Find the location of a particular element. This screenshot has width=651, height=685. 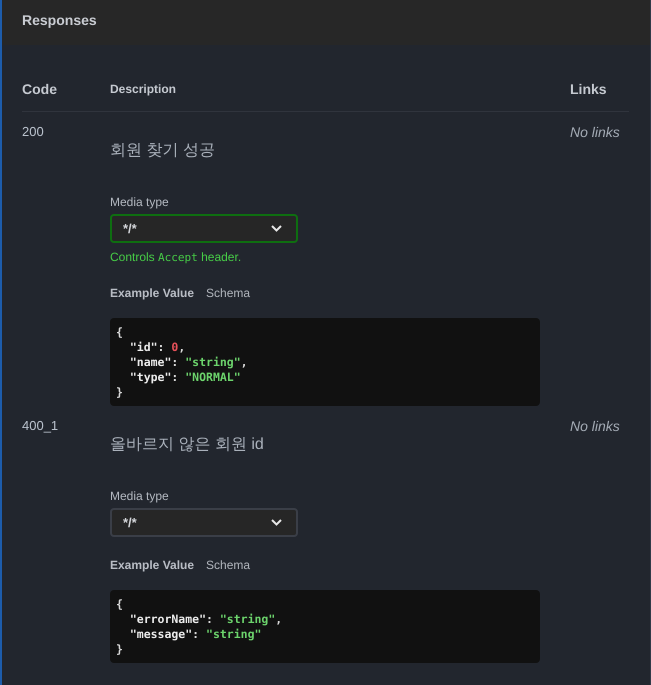

code-block: { "errorName": "string", "message": "string" } is located at coordinates (325, 626).